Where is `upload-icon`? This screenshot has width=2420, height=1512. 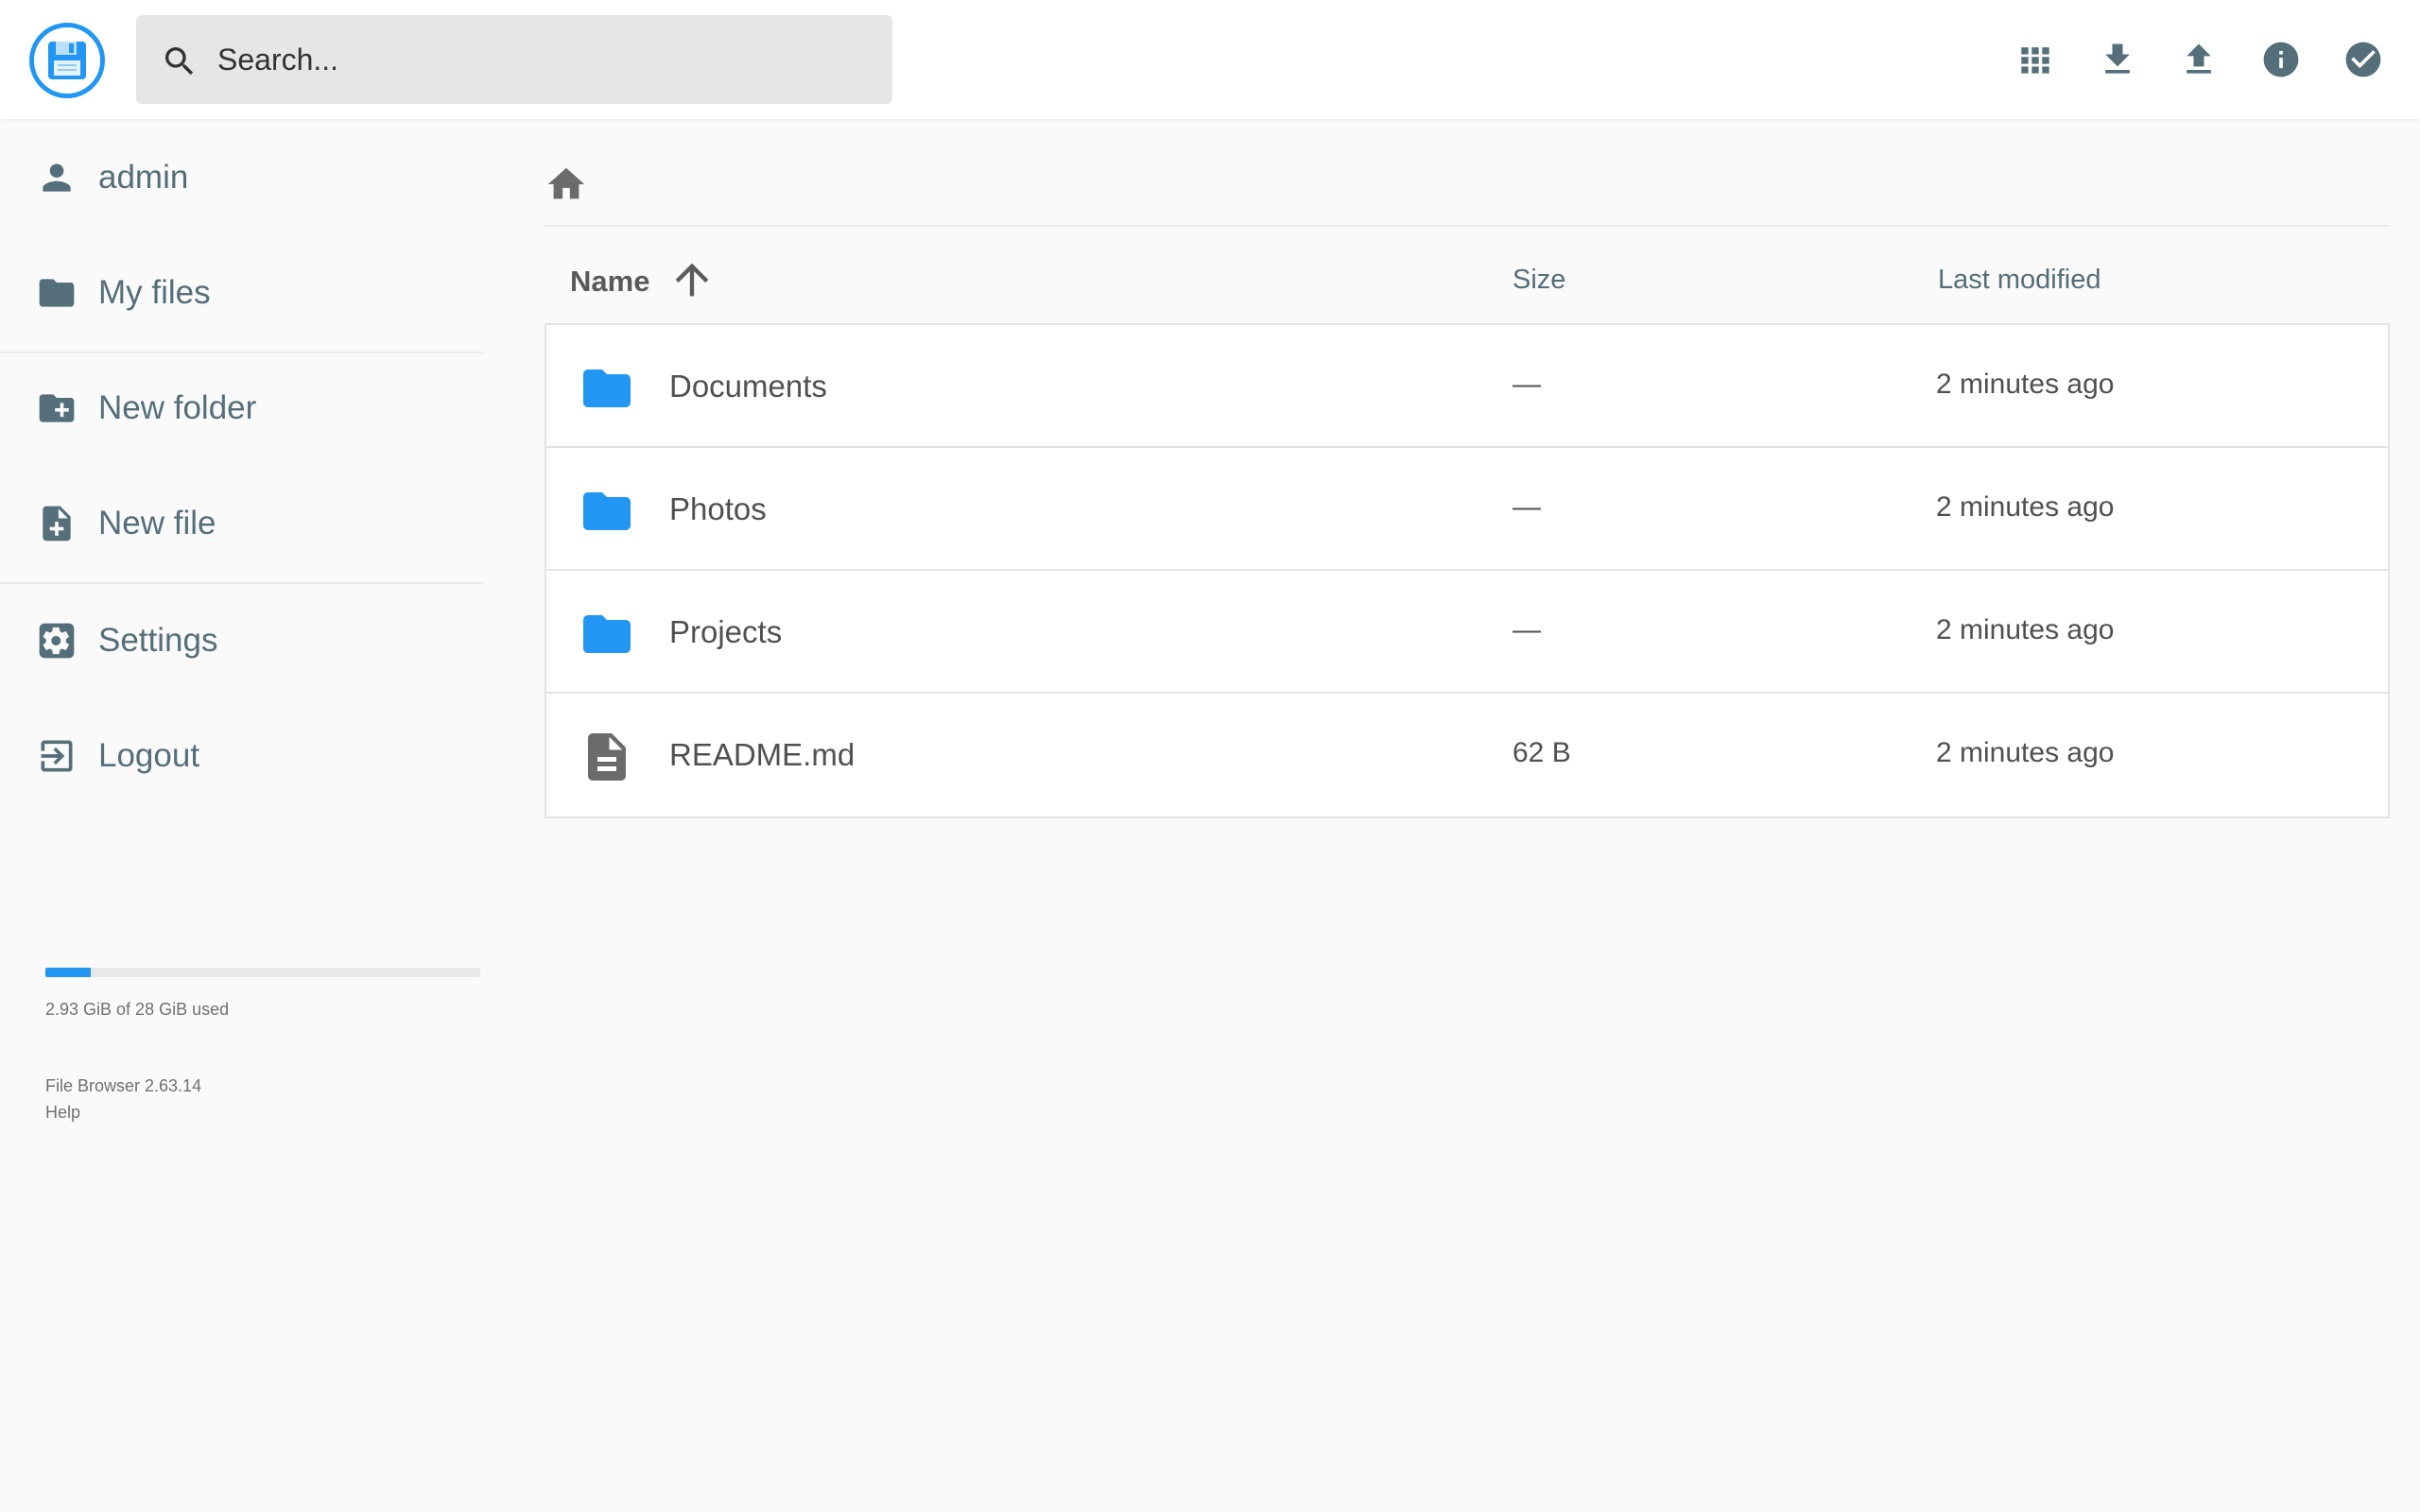 upload-icon is located at coordinates (2199, 58).